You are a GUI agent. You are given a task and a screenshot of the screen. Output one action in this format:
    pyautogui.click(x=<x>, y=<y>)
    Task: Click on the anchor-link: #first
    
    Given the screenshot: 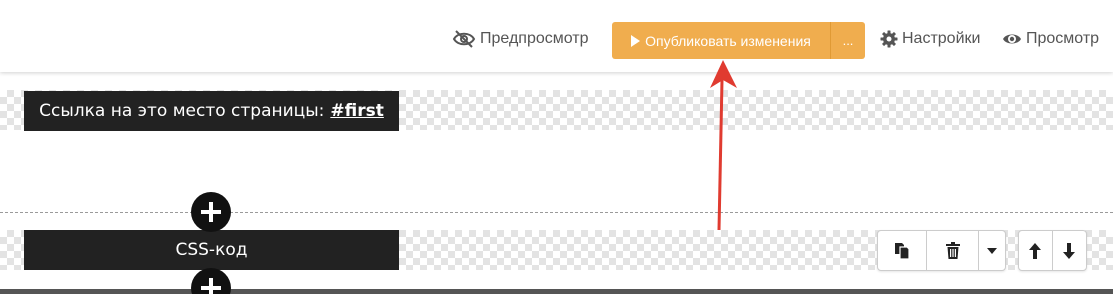 What is the action you would take?
    pyautogui.click(x=356, y=111)
    